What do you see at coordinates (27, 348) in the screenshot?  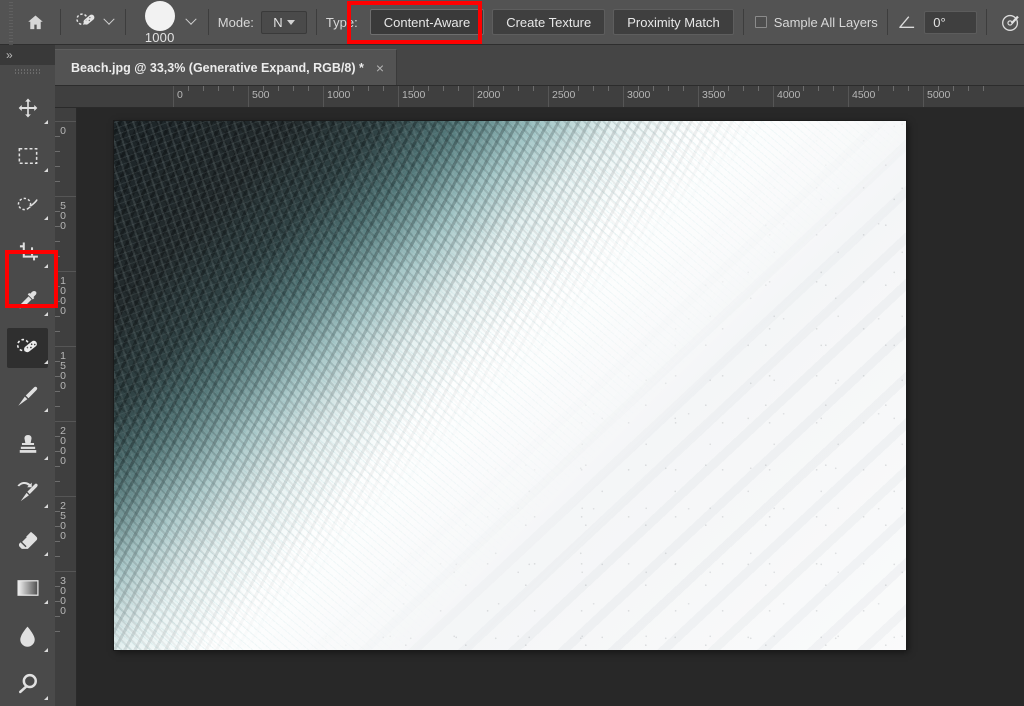 I see `tool-spot-healing-brush-tool` at bounding box center [27, 348].